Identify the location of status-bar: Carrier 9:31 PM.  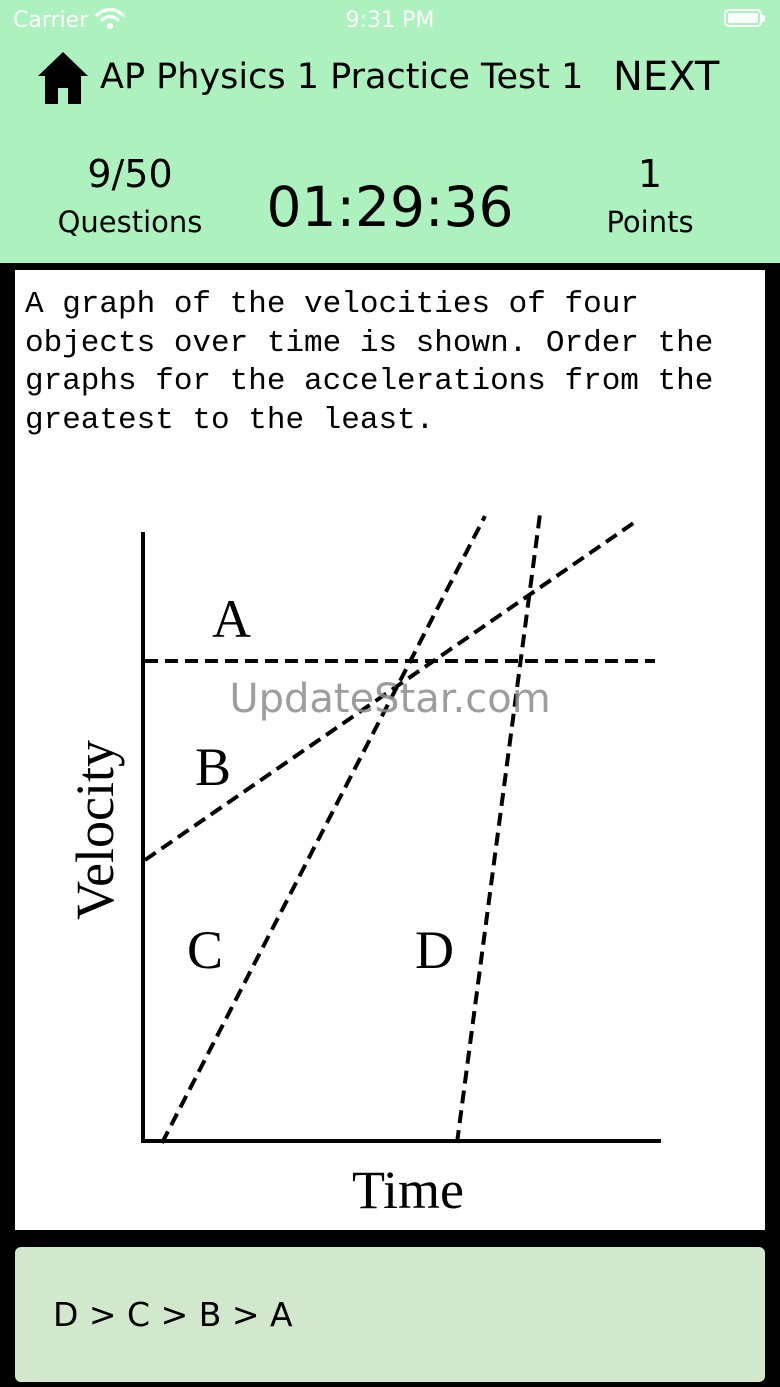
(390, 20).